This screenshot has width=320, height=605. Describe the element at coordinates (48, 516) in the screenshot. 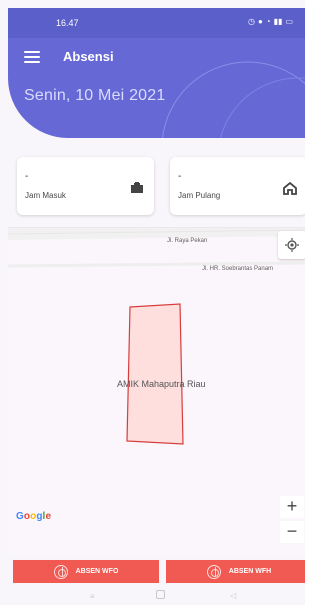

I see `google-logo-letter: e` at that location.